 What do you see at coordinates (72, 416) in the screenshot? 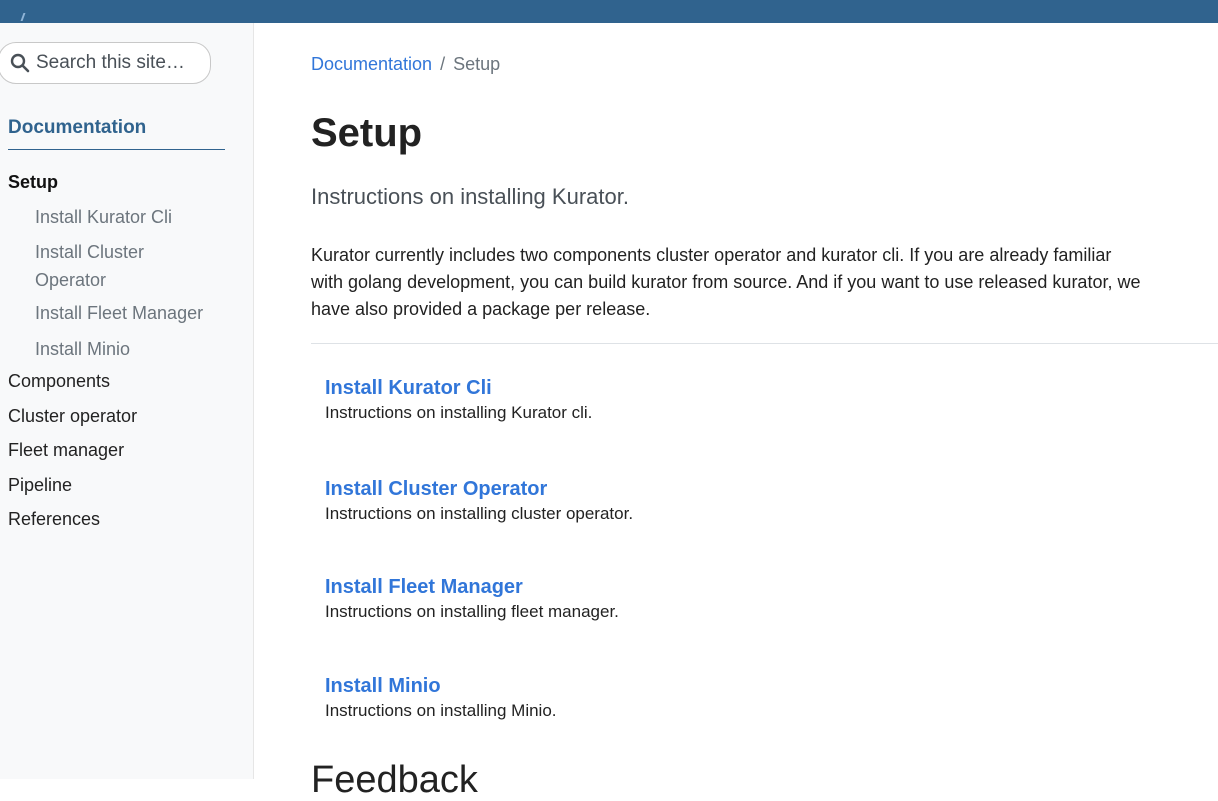
I see `sidebar-item-cluster-operator: Cluster operator` at bounding box center [72, 416].